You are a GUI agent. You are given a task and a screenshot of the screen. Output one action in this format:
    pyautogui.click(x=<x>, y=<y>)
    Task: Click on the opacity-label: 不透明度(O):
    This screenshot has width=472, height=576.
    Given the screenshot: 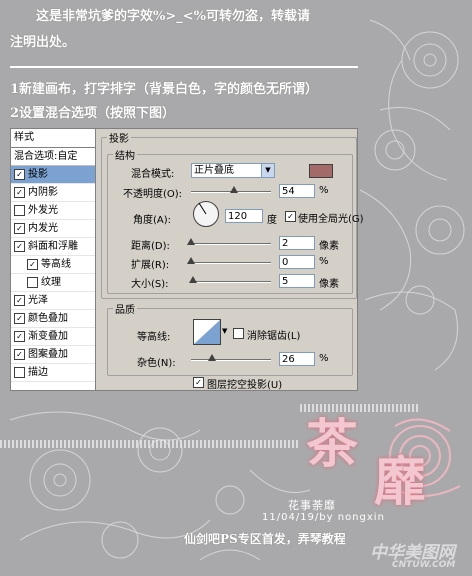 What is the action you would take?
    pyautogui.click(x=153, y=194)
    